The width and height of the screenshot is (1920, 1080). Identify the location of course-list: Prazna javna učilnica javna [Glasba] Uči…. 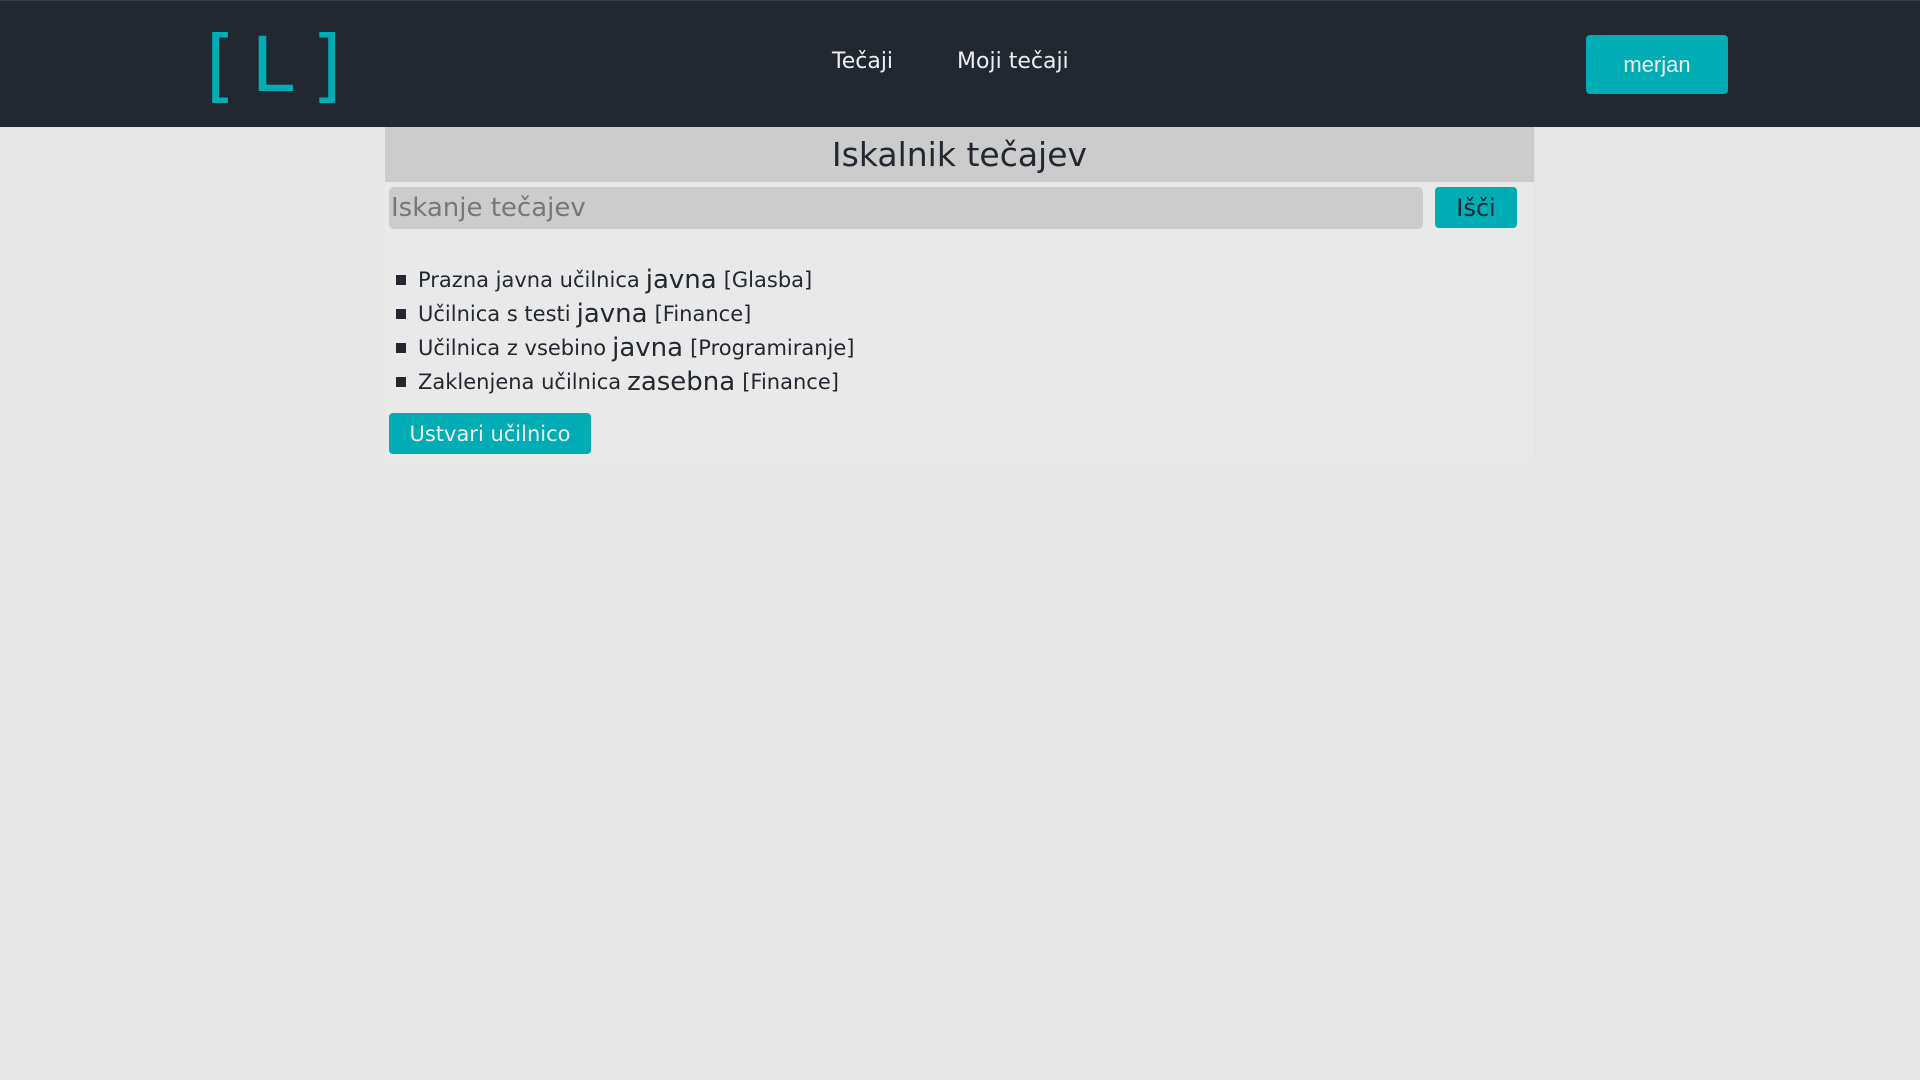
(625, 331).